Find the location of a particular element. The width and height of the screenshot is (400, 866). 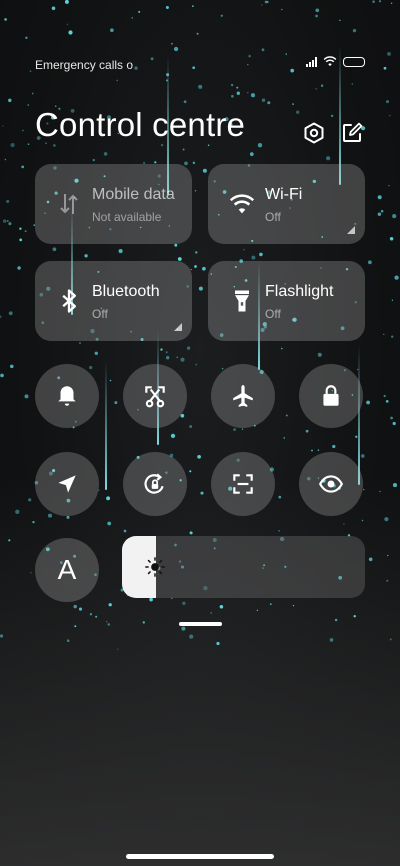

bluetooth-icon is located at coordinates (69, 301).